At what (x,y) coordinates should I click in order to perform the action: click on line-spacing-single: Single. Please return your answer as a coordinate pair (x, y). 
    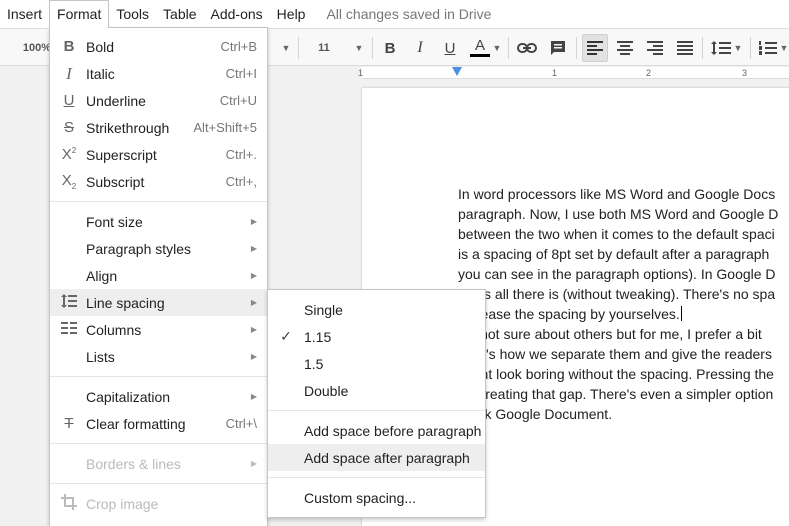
    Looking at the image, I should click on (376, 309).